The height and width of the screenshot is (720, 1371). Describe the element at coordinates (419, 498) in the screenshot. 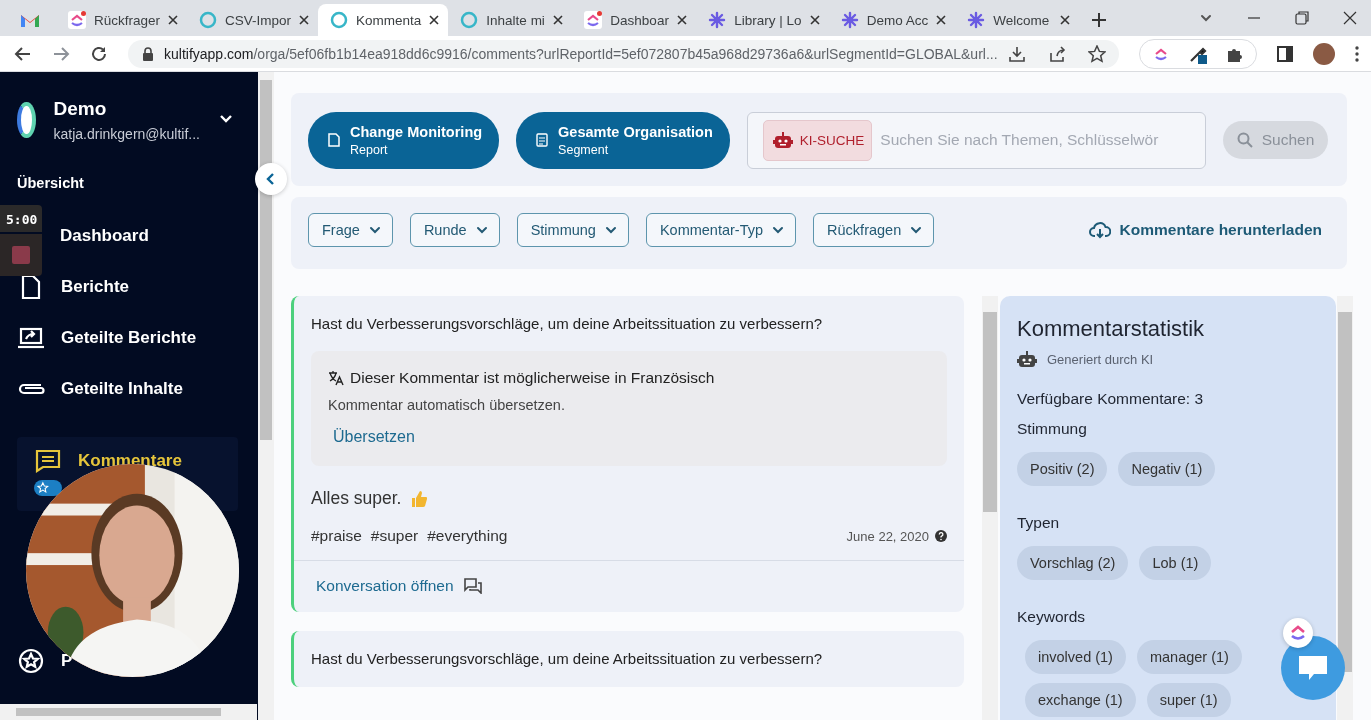

I see `thumbs-up-icon` at that location.